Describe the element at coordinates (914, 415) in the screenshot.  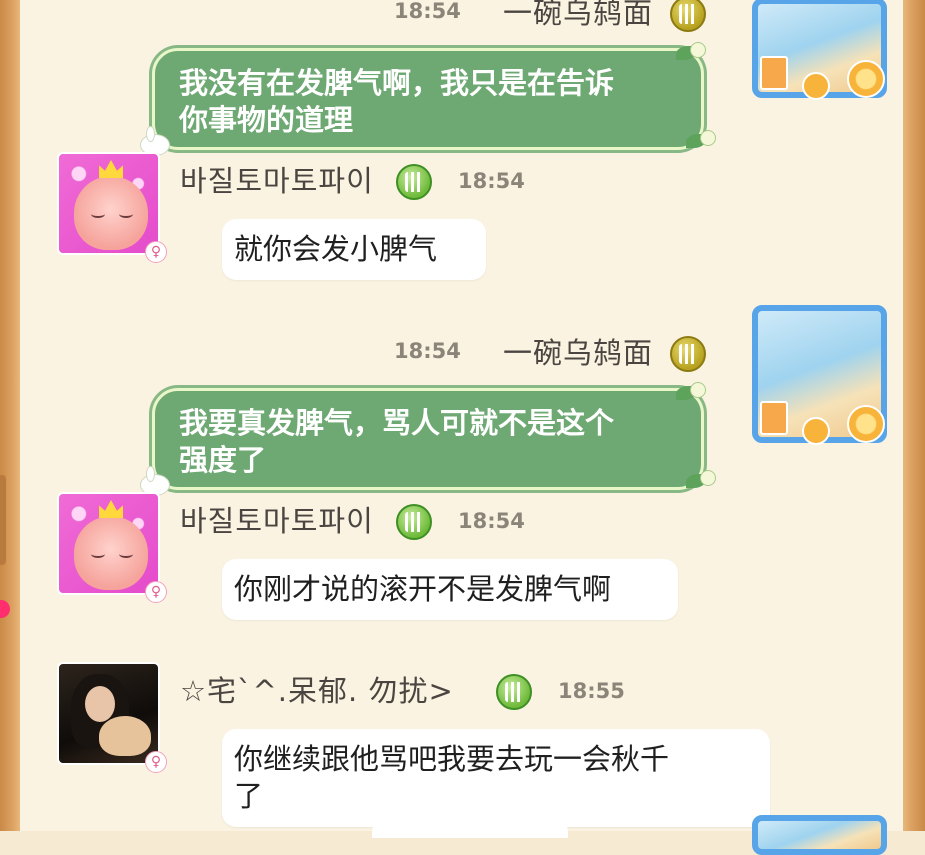
I see `right-wood-frame` at that location.